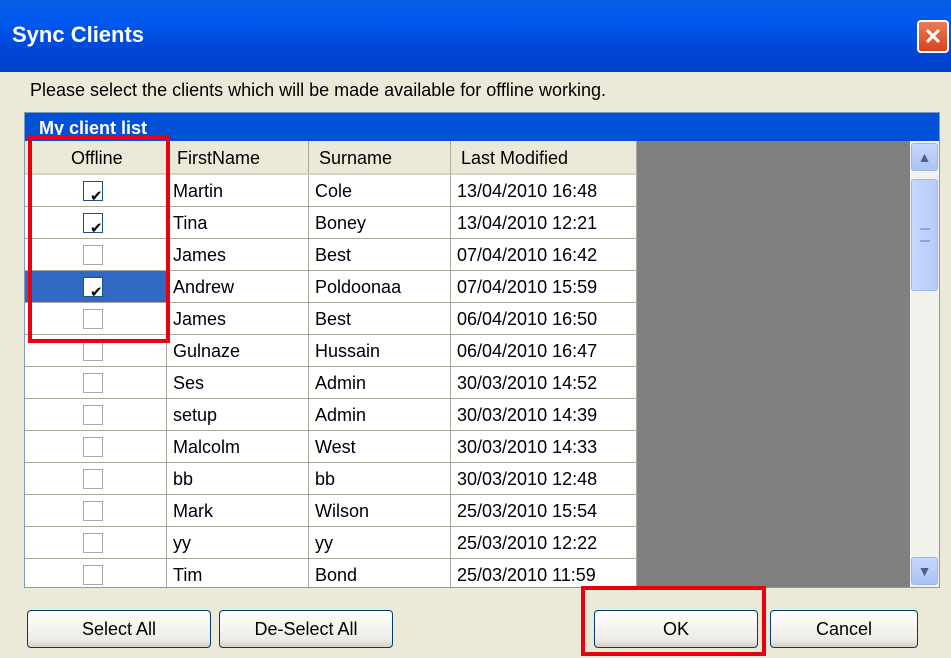 This screenshot has height=658, width=951. Describe the element at coordinates (544, 479) in the screenshot. I see `last-modified-cell: 30/03/2010 12:48` at that location.